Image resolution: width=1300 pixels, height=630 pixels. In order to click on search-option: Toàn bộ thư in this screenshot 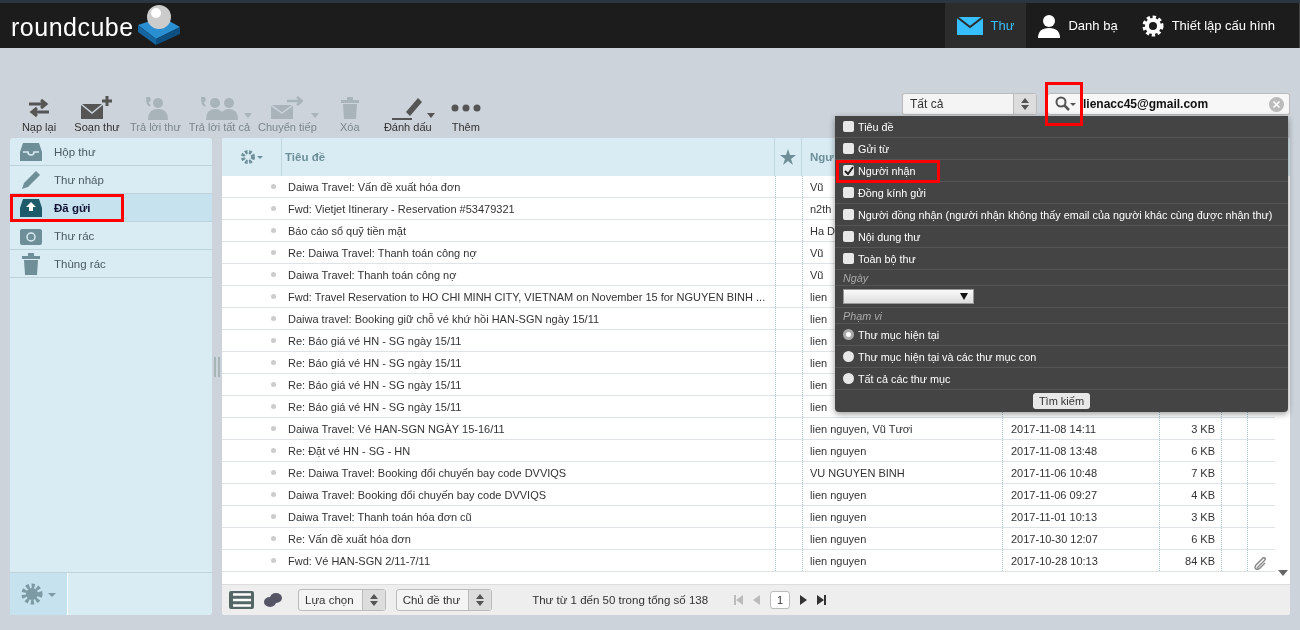, I will do `click(879, 258)`.